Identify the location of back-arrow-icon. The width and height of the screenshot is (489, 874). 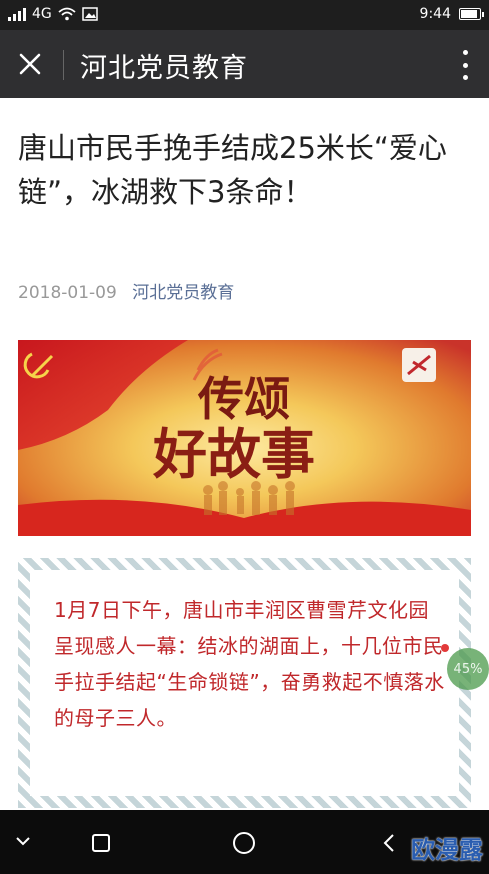
(389, 843).